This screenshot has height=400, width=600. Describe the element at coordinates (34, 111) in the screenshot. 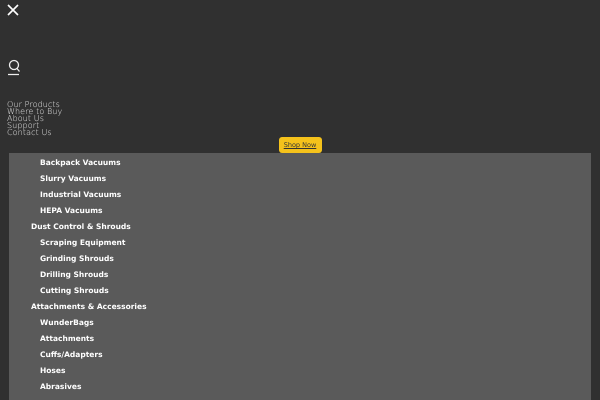

I see `nav-link: Where to Buy` at that location.